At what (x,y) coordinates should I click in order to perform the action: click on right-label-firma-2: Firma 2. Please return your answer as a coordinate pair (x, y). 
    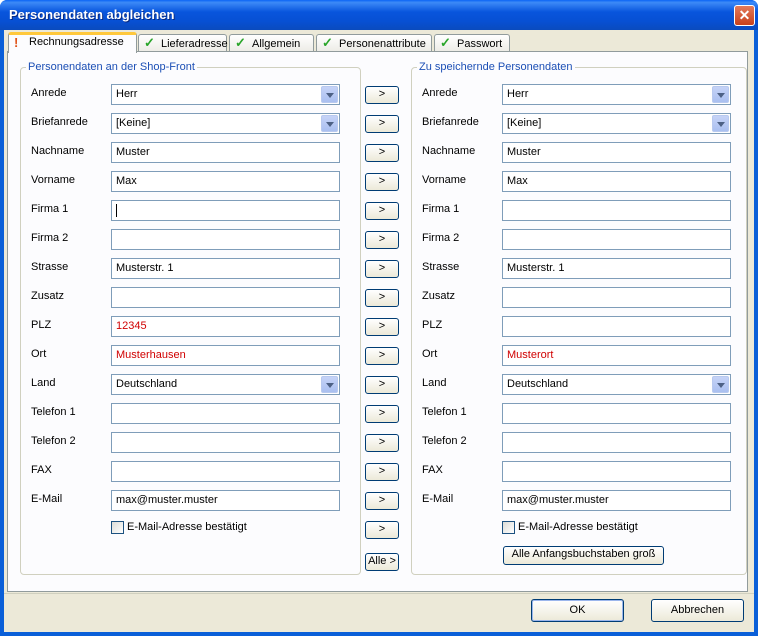
    Looking at the image, I should click on (441, 238).